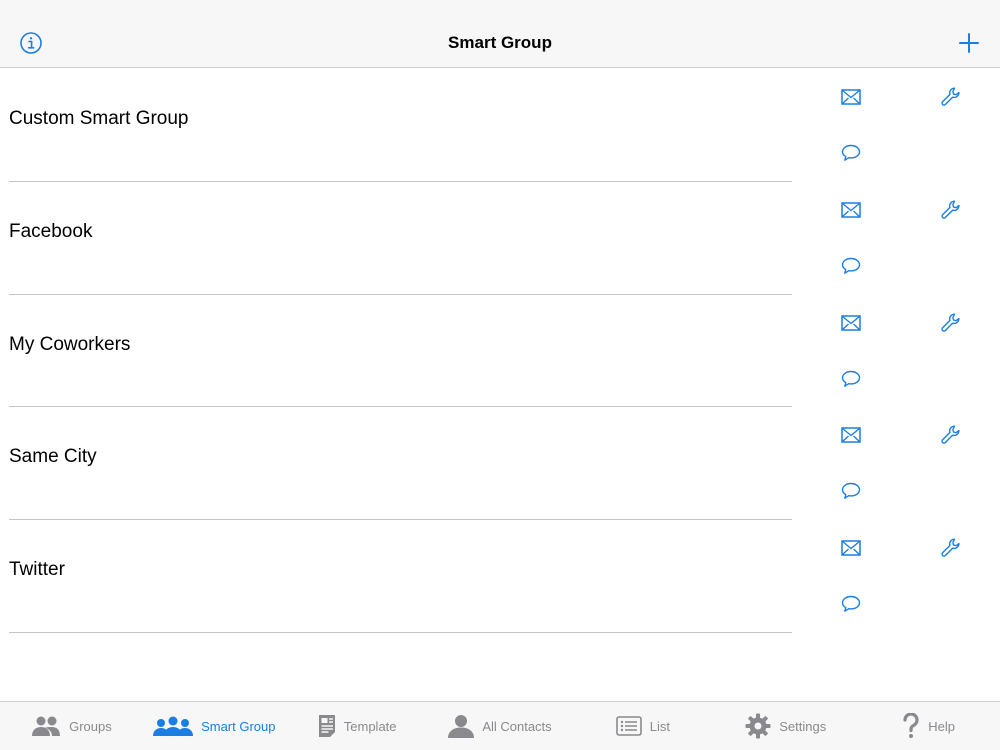 The width and height of the screenshot is (1000, 750). I want to click on group-name: My Coworkers, so click(70, 344).